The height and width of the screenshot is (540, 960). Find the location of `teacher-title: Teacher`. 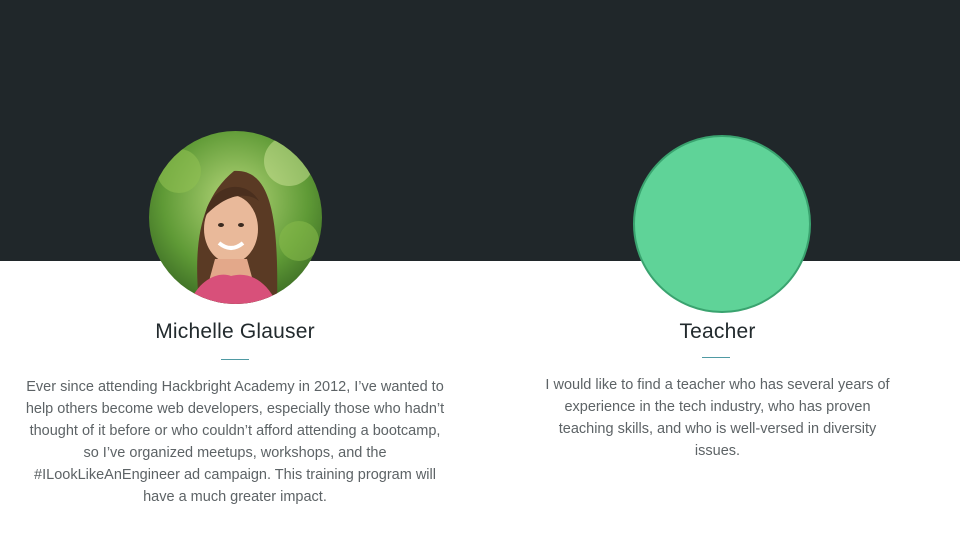

teacher-title: Teacher is located at coordinates (717, 331).